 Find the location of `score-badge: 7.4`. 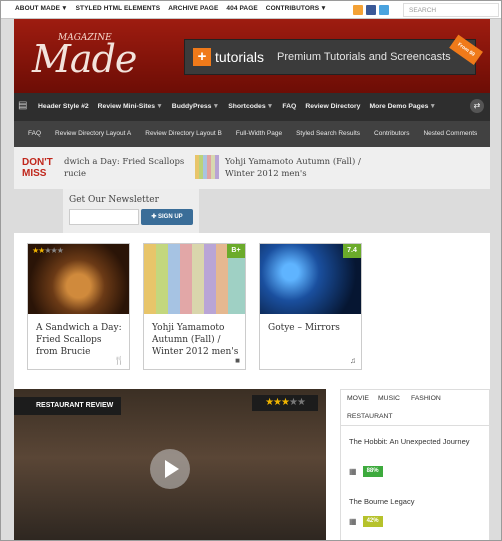

score-badge: 7.4 is located at coordinates (352, 251).